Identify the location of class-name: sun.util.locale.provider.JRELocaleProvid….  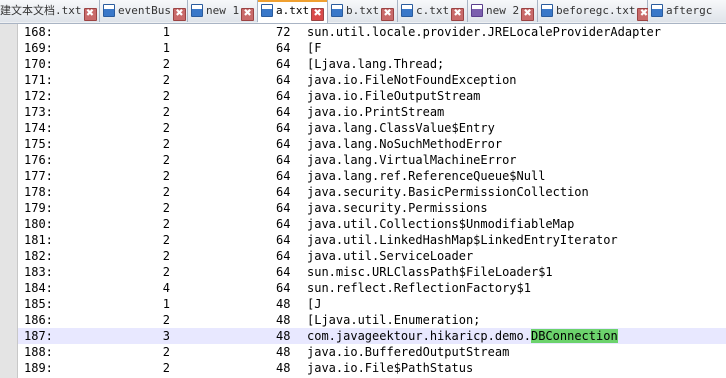
(484, 32).